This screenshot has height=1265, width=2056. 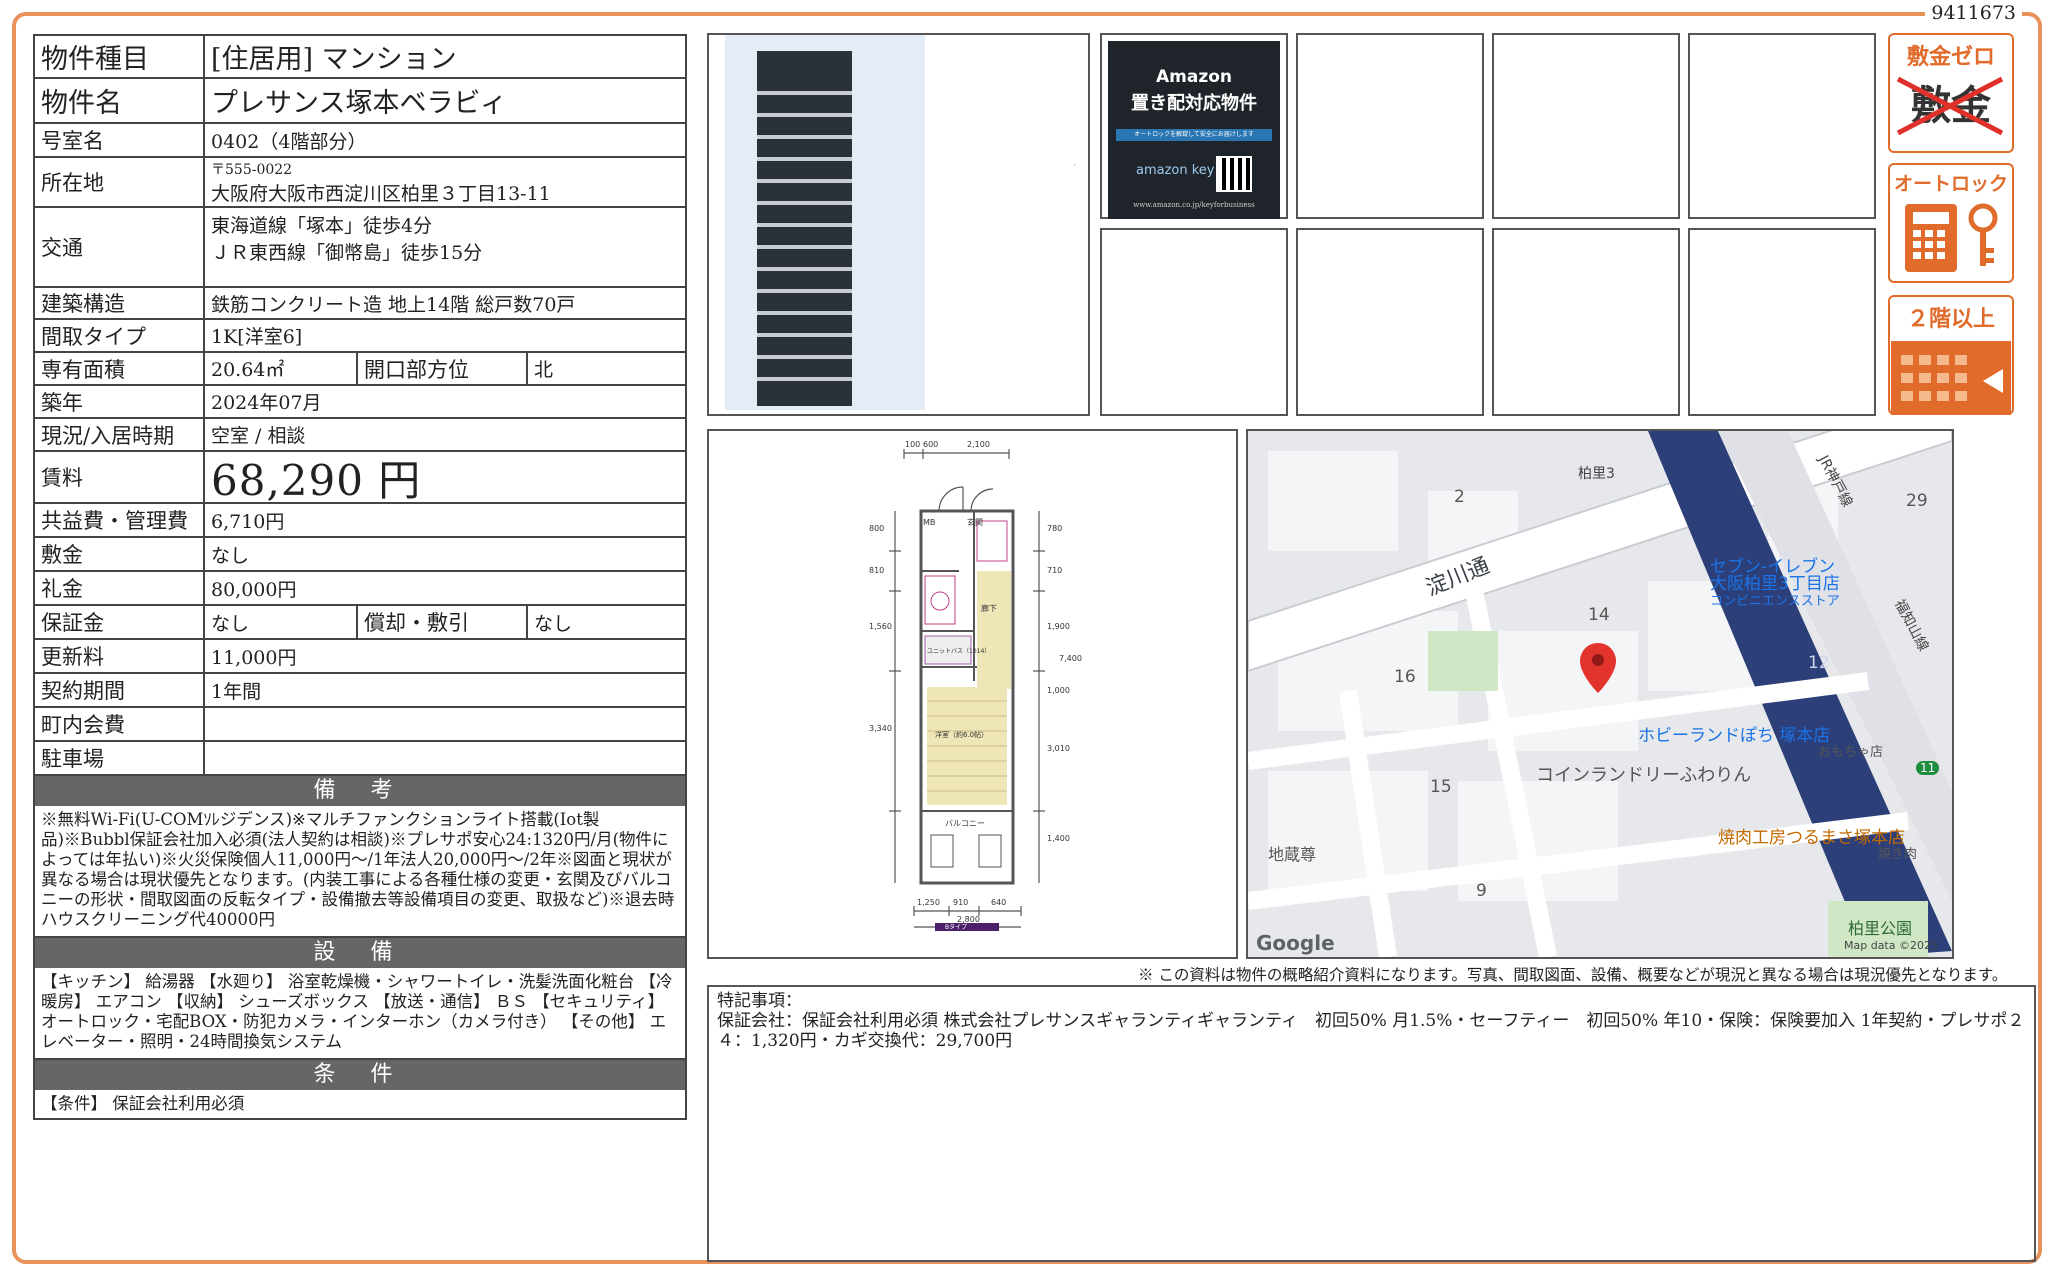 I want to click on plan-room: MB, so click(x=929, y=522).